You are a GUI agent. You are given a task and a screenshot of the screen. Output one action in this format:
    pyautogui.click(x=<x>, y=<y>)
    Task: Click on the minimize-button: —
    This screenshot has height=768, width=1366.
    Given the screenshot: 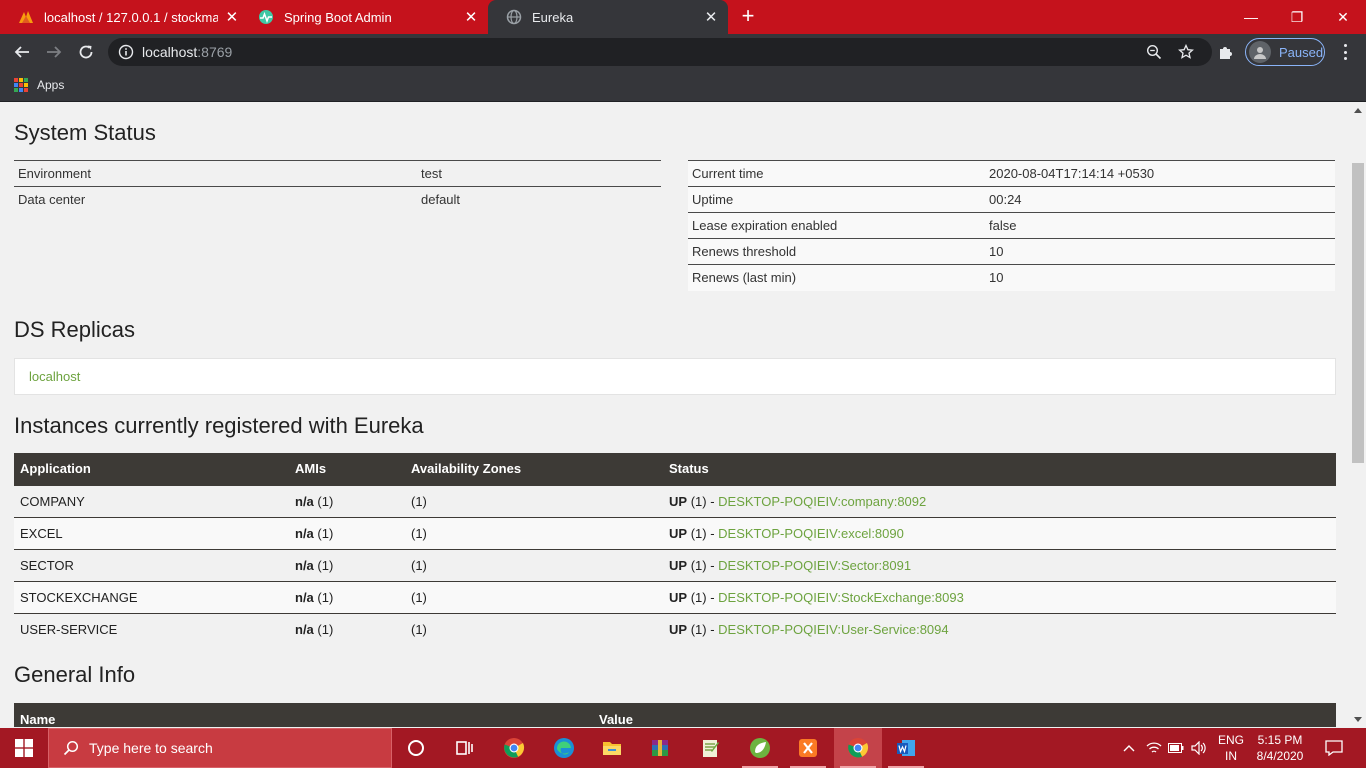 What is the action you would take?
    pyautogui.click(x=1251, y=17)
    